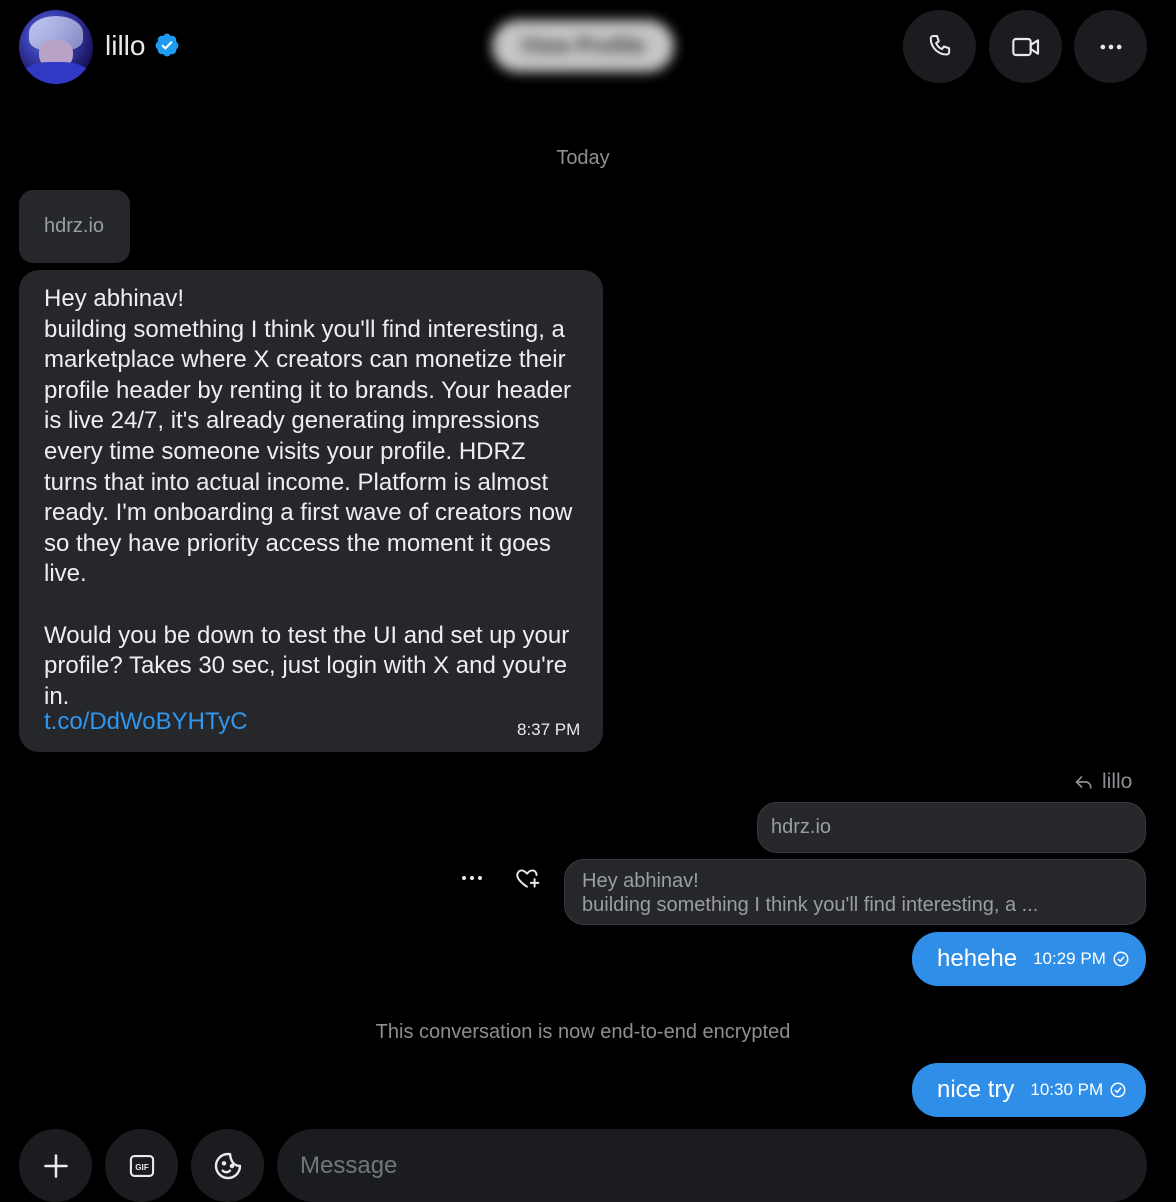 This screenshot has width=1176, height=1202. What do you see at coordinates (640, 881) in the screenshot?
I see `quoted-line-1: Hey abhinav!` at bounding box center [640, 881].